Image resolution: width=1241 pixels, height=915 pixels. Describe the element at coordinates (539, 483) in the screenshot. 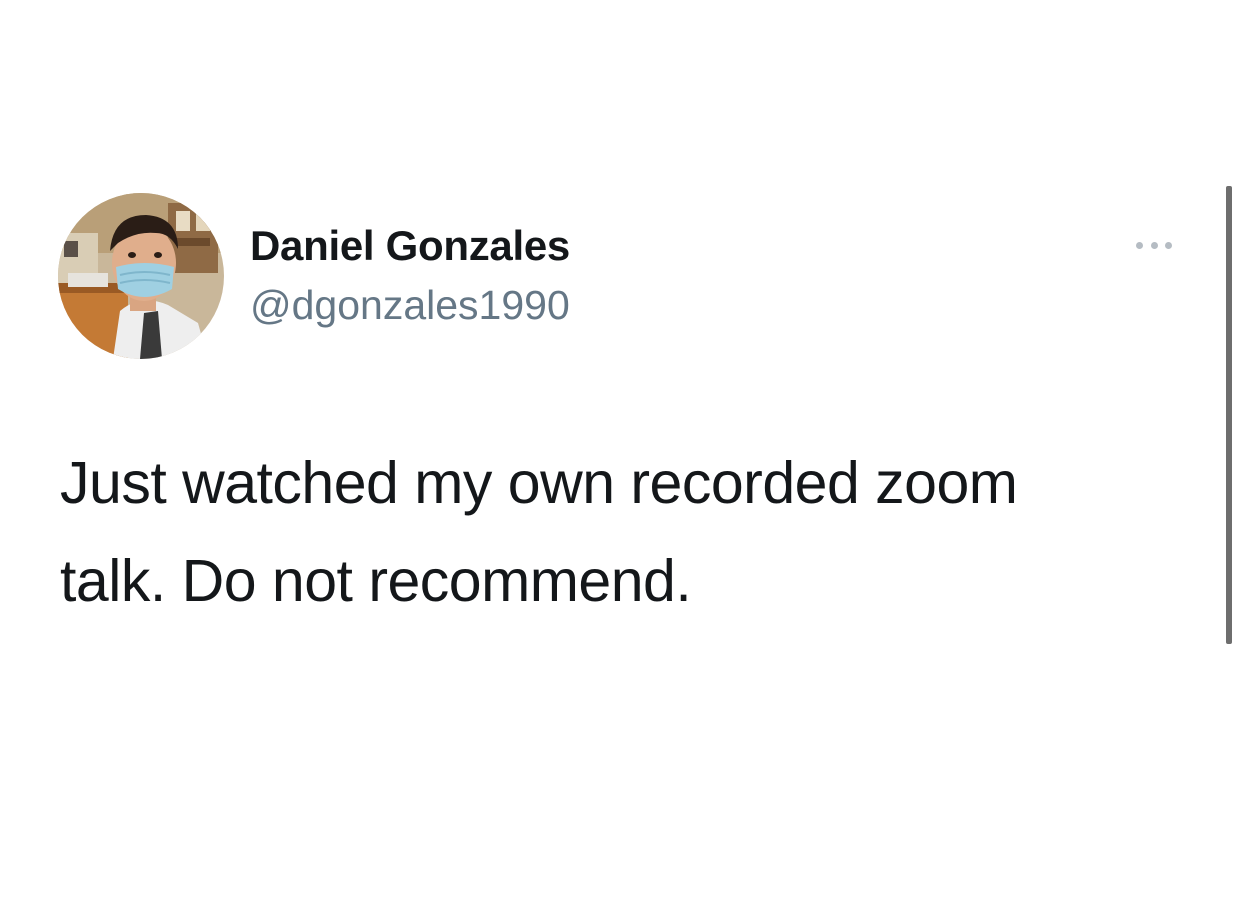

I see `tweet-text-line: Just watched my own recorded zoom` at that location.